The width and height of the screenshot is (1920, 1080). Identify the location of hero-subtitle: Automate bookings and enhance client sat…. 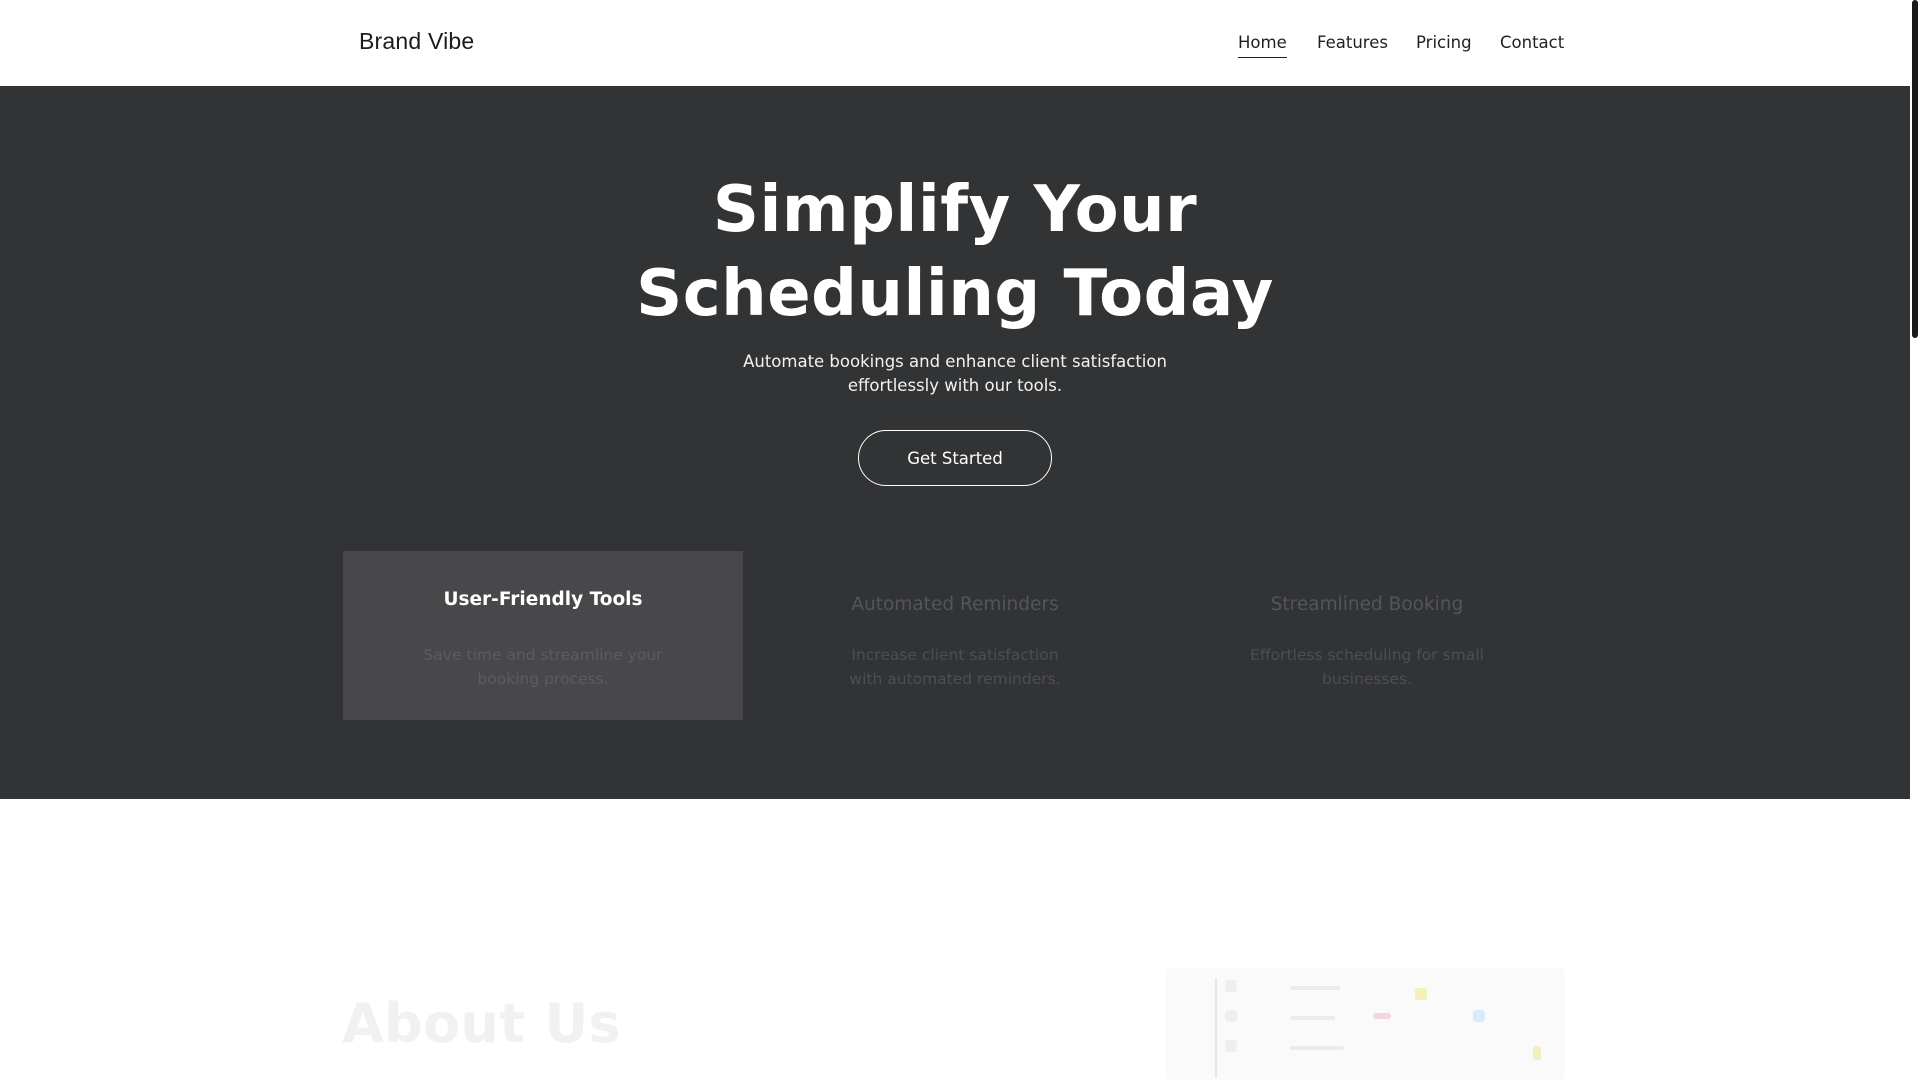
(955, 373).